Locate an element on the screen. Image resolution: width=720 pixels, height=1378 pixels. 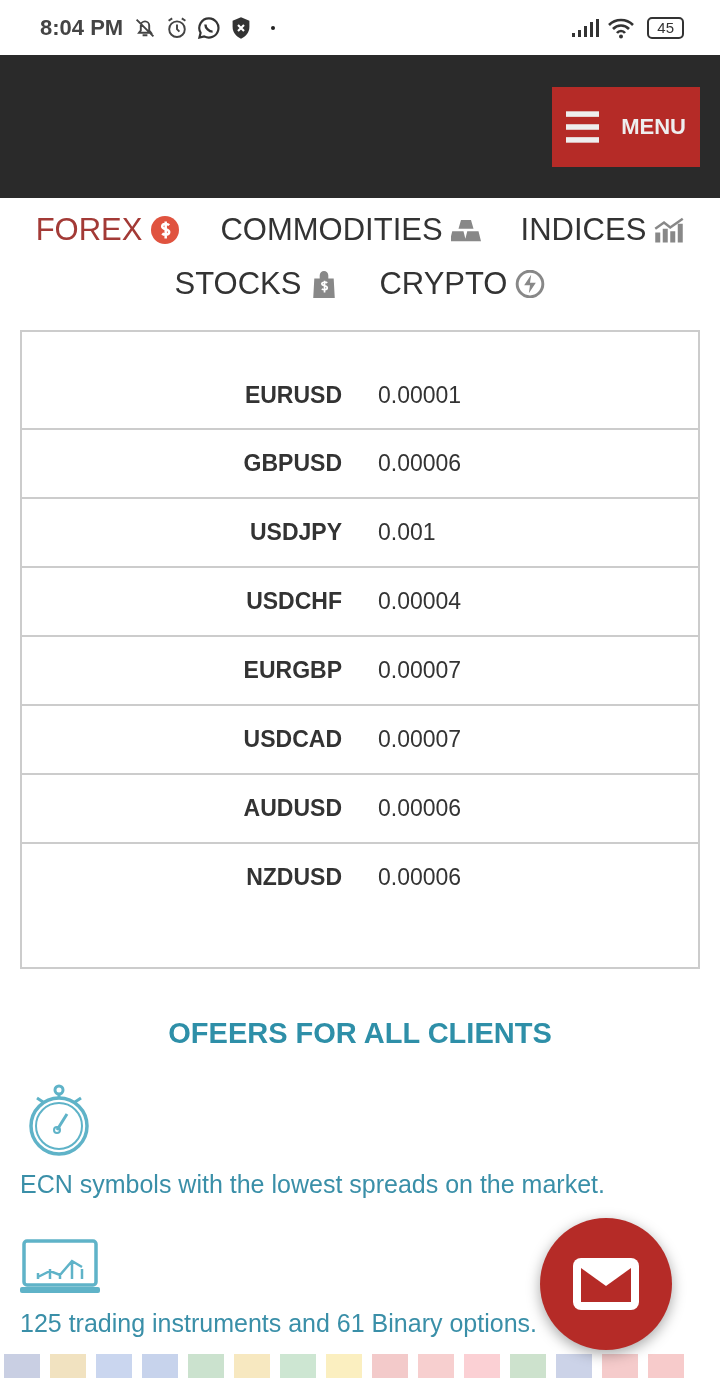
dot-icon is located at coordinates (273, 27).